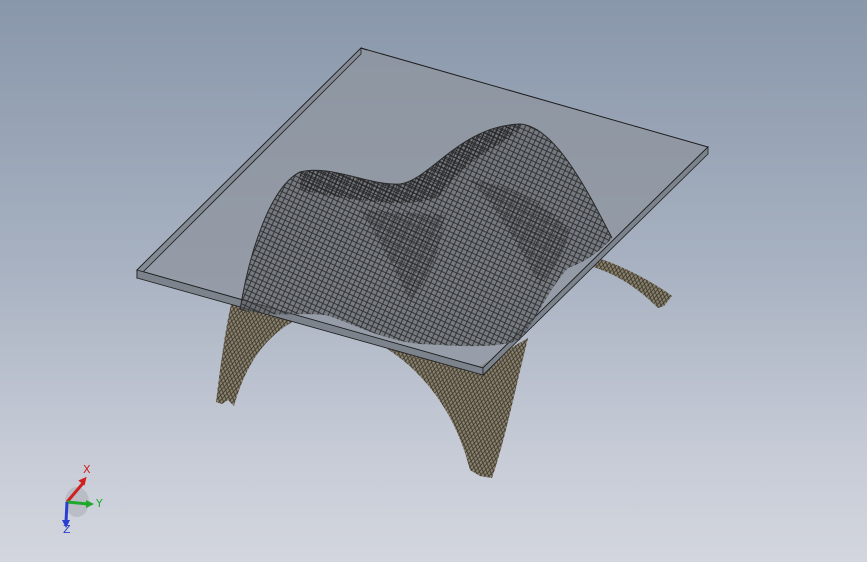 The height and width of the screenshot is (562, 867). Describe the element at coordinates (67, 529) in the screenshot. I see `axis-label-z: Z` at that location.